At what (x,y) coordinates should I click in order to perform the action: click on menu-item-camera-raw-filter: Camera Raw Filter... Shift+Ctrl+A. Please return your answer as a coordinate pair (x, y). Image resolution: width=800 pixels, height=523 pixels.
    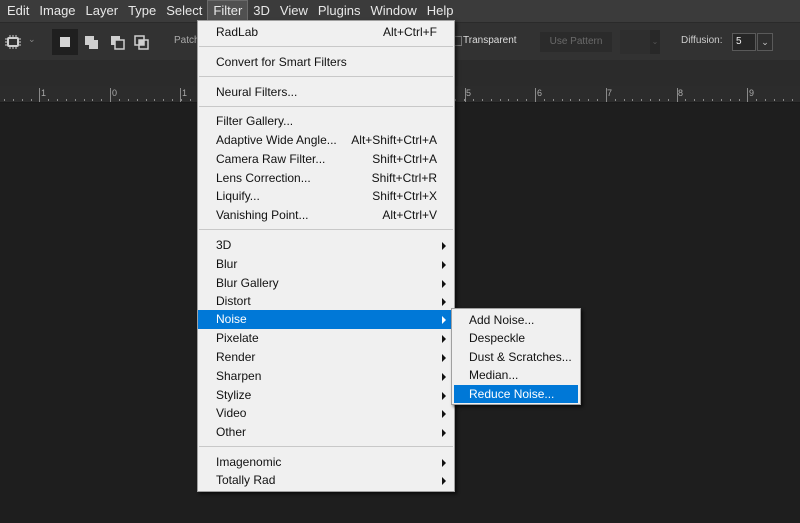
    Looking at the image, I should click on (326, 159).